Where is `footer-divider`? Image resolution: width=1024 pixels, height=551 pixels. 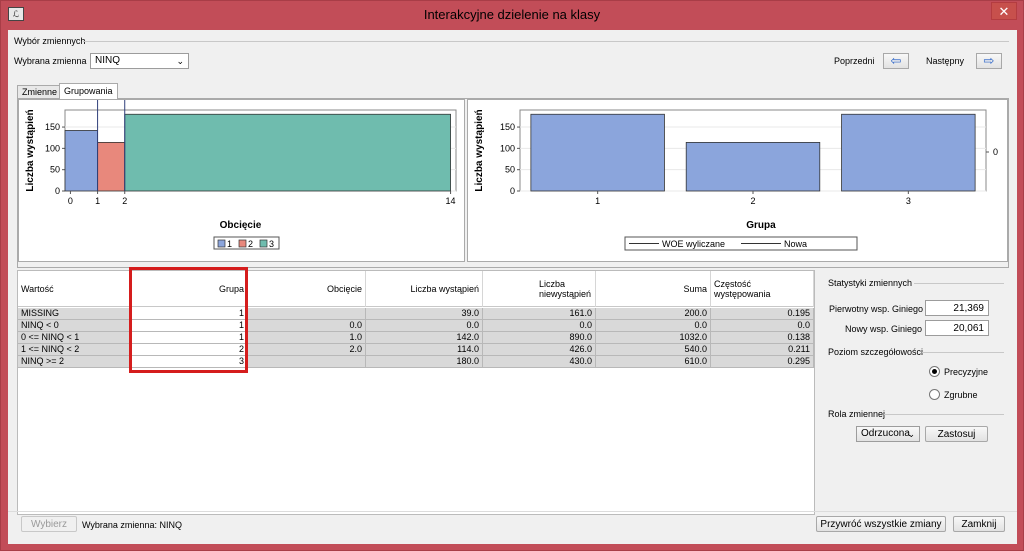
footer-divider is located at coordinates (512, 511).